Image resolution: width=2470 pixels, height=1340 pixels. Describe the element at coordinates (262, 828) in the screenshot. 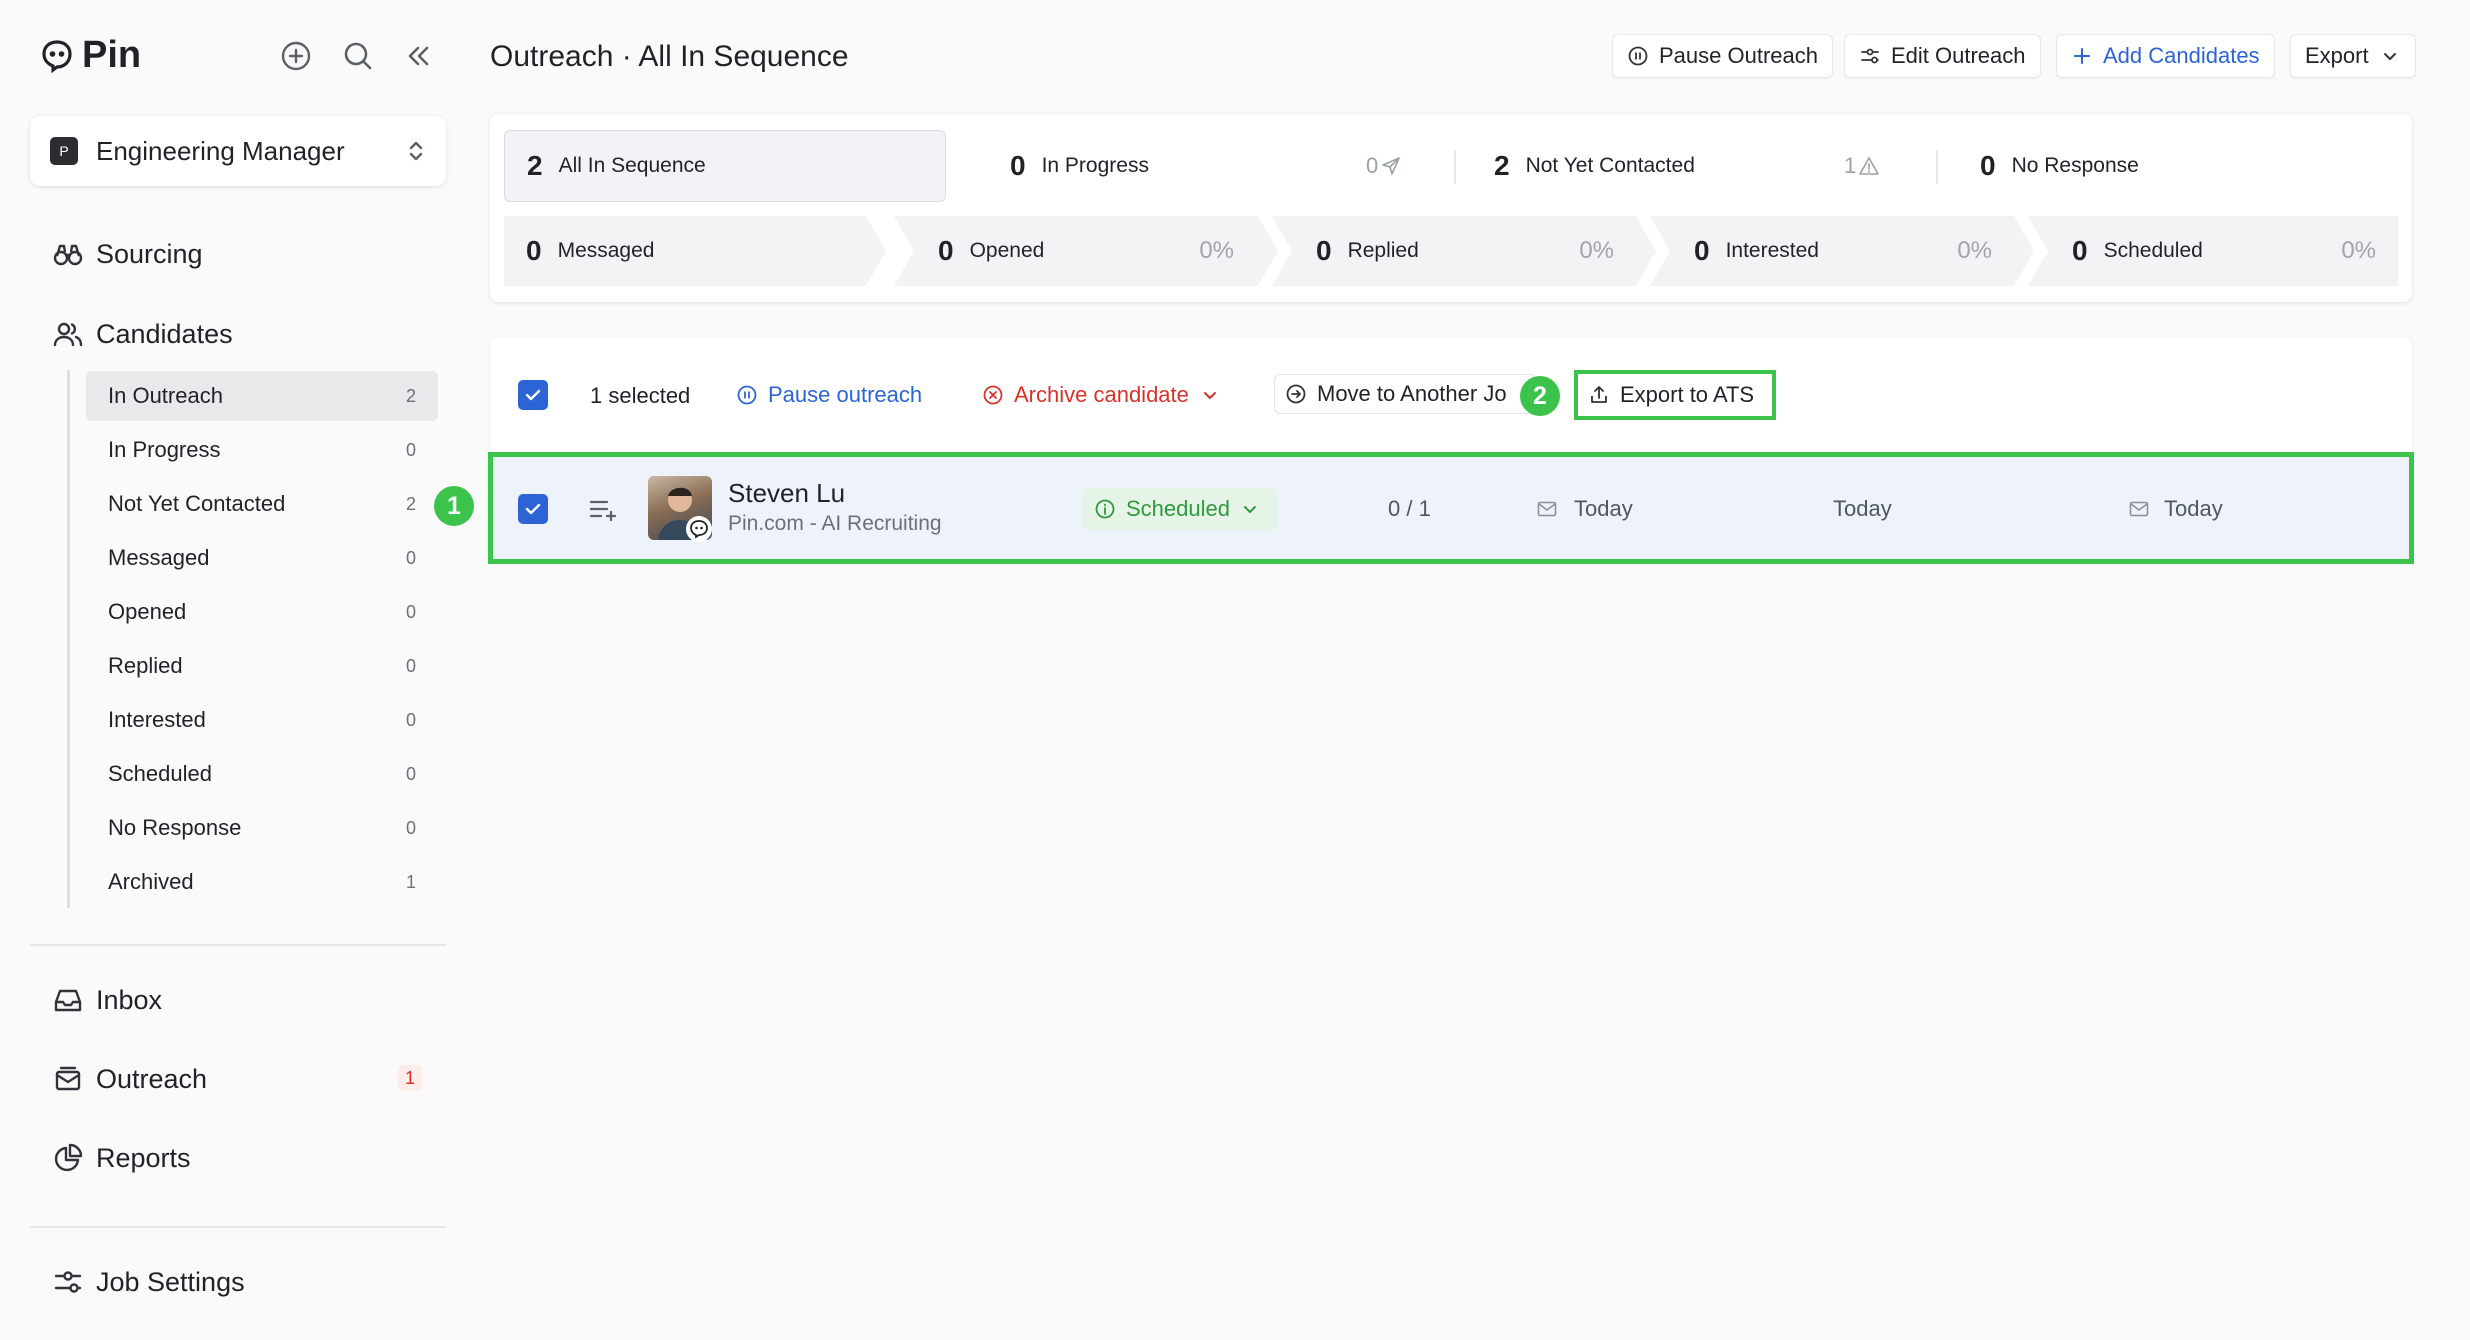

I see `filter-no-response: No Response 0` at that location.